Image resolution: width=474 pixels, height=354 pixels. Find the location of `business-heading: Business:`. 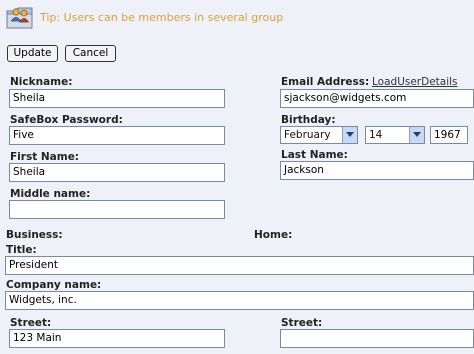

business-heading: Business: is located at coordinates (34, 235).